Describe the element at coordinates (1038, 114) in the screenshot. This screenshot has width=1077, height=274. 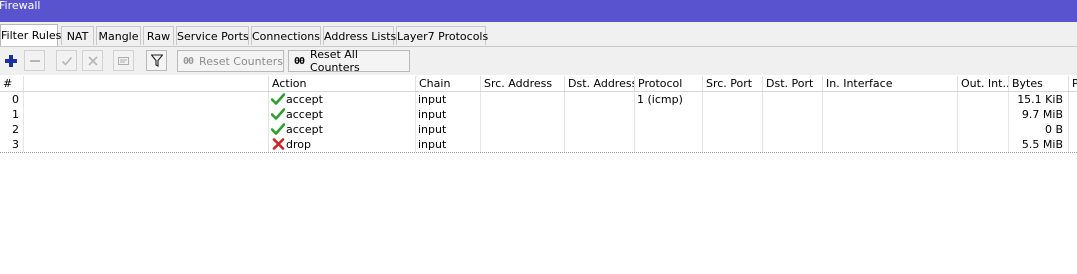
I see `rule-bytes: 9.7 MiB` at that location.